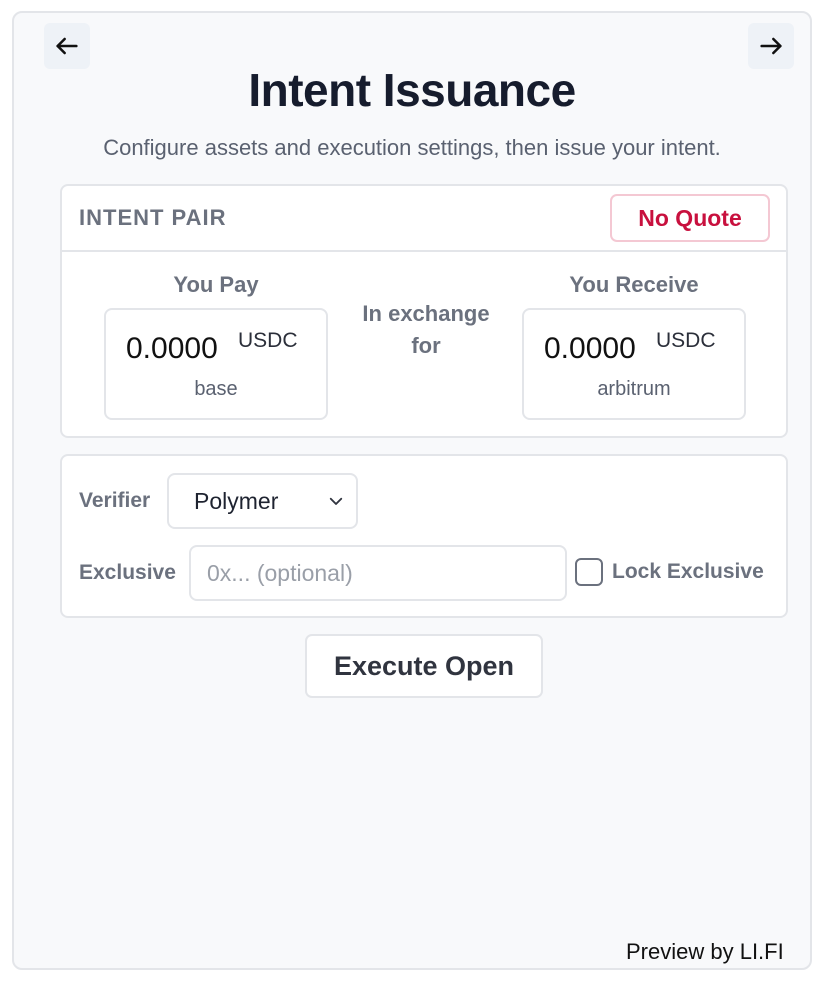 The width and height of the screenshot is (824, 992). What do you see at coordinates (634, 284) in the screenshot?
I see `you-receive-label: You Receive` at bounding box center [634, 284].